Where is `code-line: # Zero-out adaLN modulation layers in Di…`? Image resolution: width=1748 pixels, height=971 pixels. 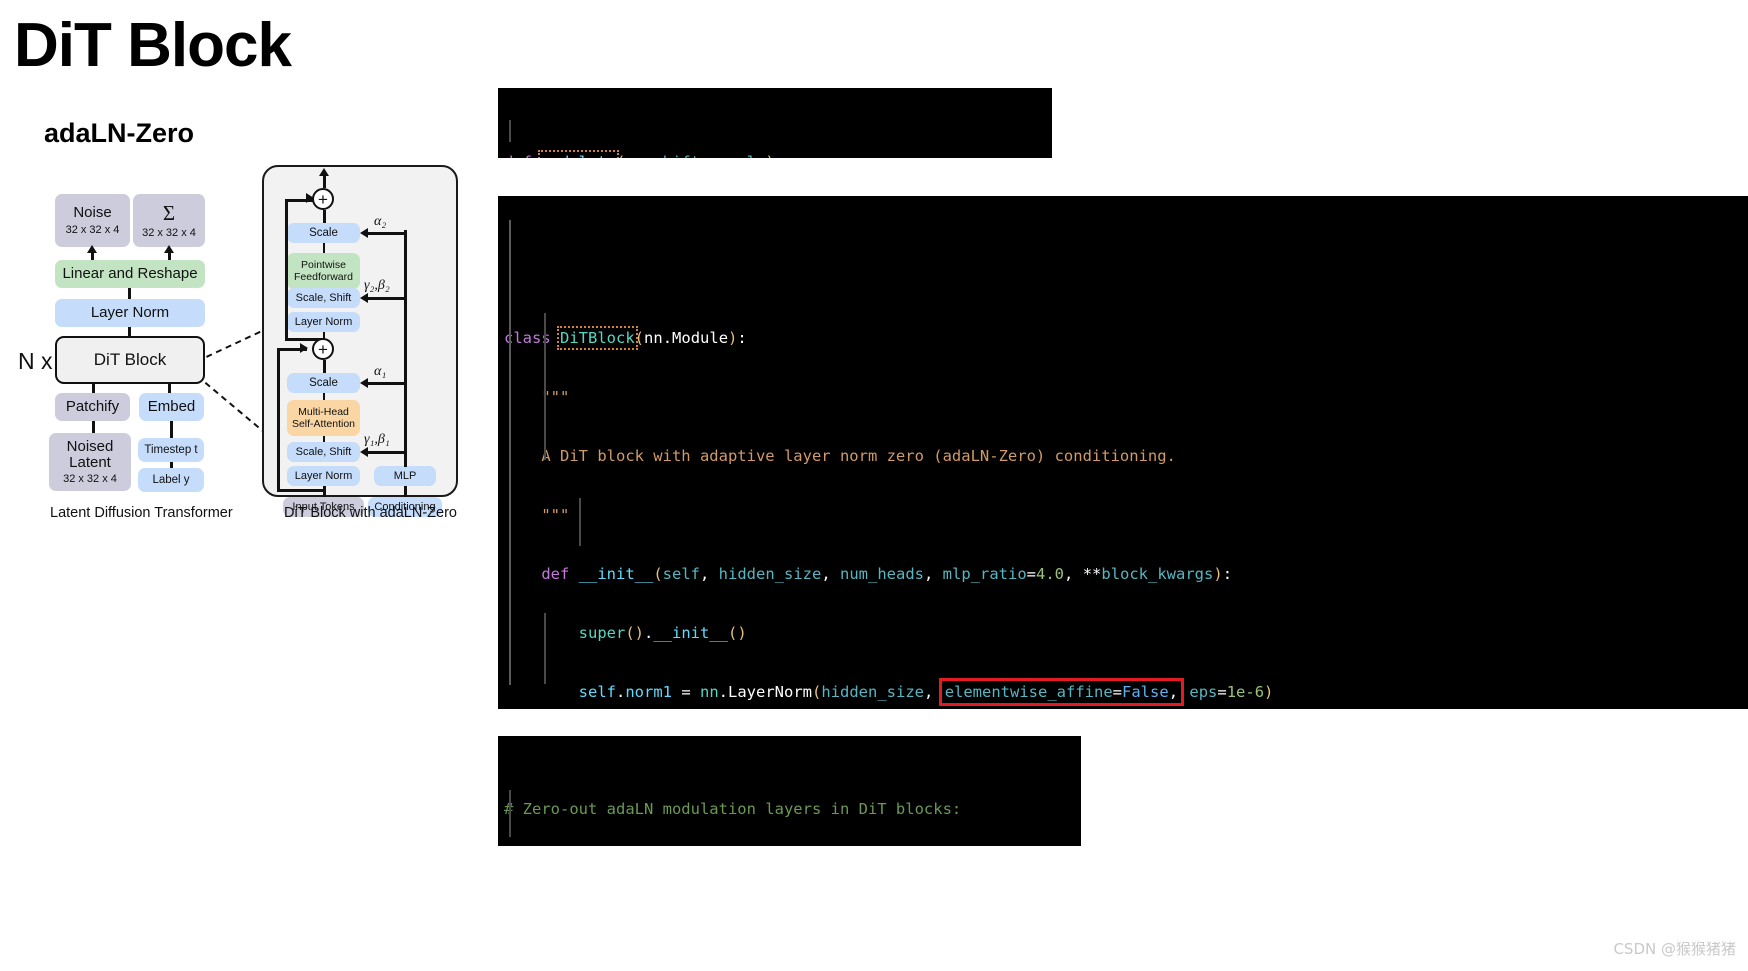 code-line: # Zero-out adaLN modulation layers in Di… is located at coordinates (733, 809).